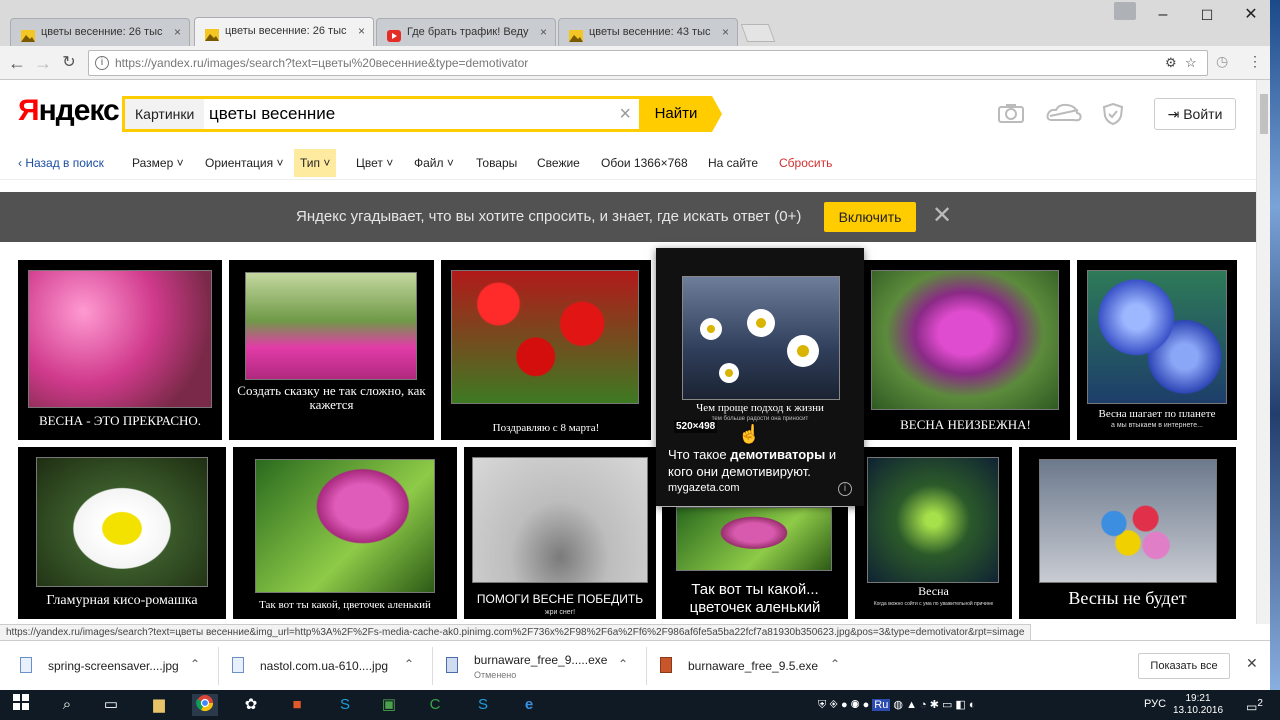 The width and height of the screenshot is (1280, 720). I want to click on filter-goods: Товары, so click(496, 163).